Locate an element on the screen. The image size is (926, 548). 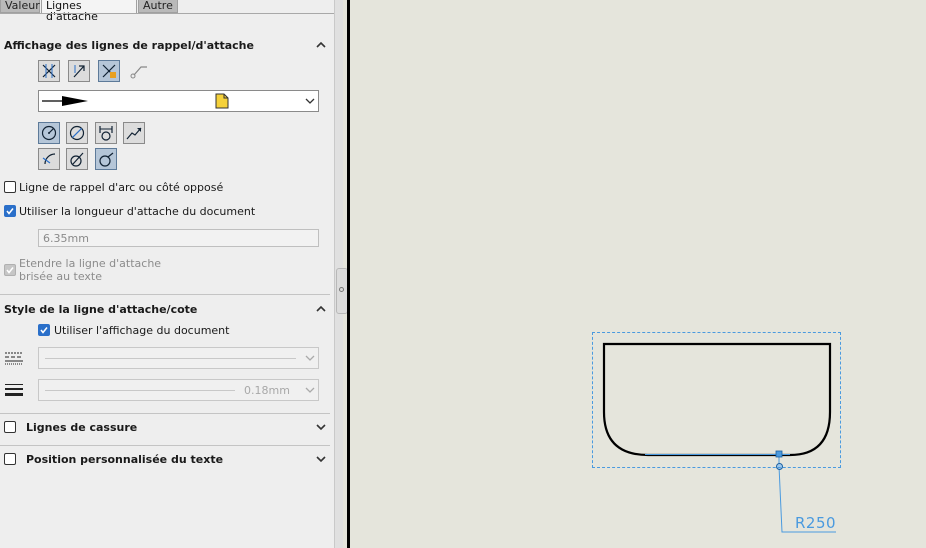
diameter-open-leader-button is located at coordinates (106, 159).